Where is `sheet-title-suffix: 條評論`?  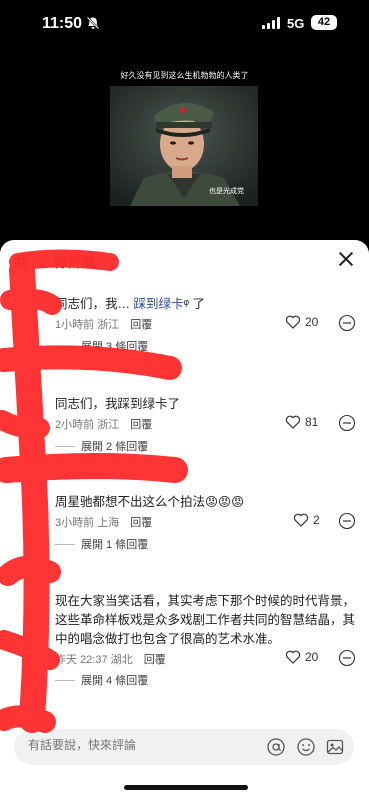 sheet-title-suffix: 條評論 is located at coordinates (74, 262).